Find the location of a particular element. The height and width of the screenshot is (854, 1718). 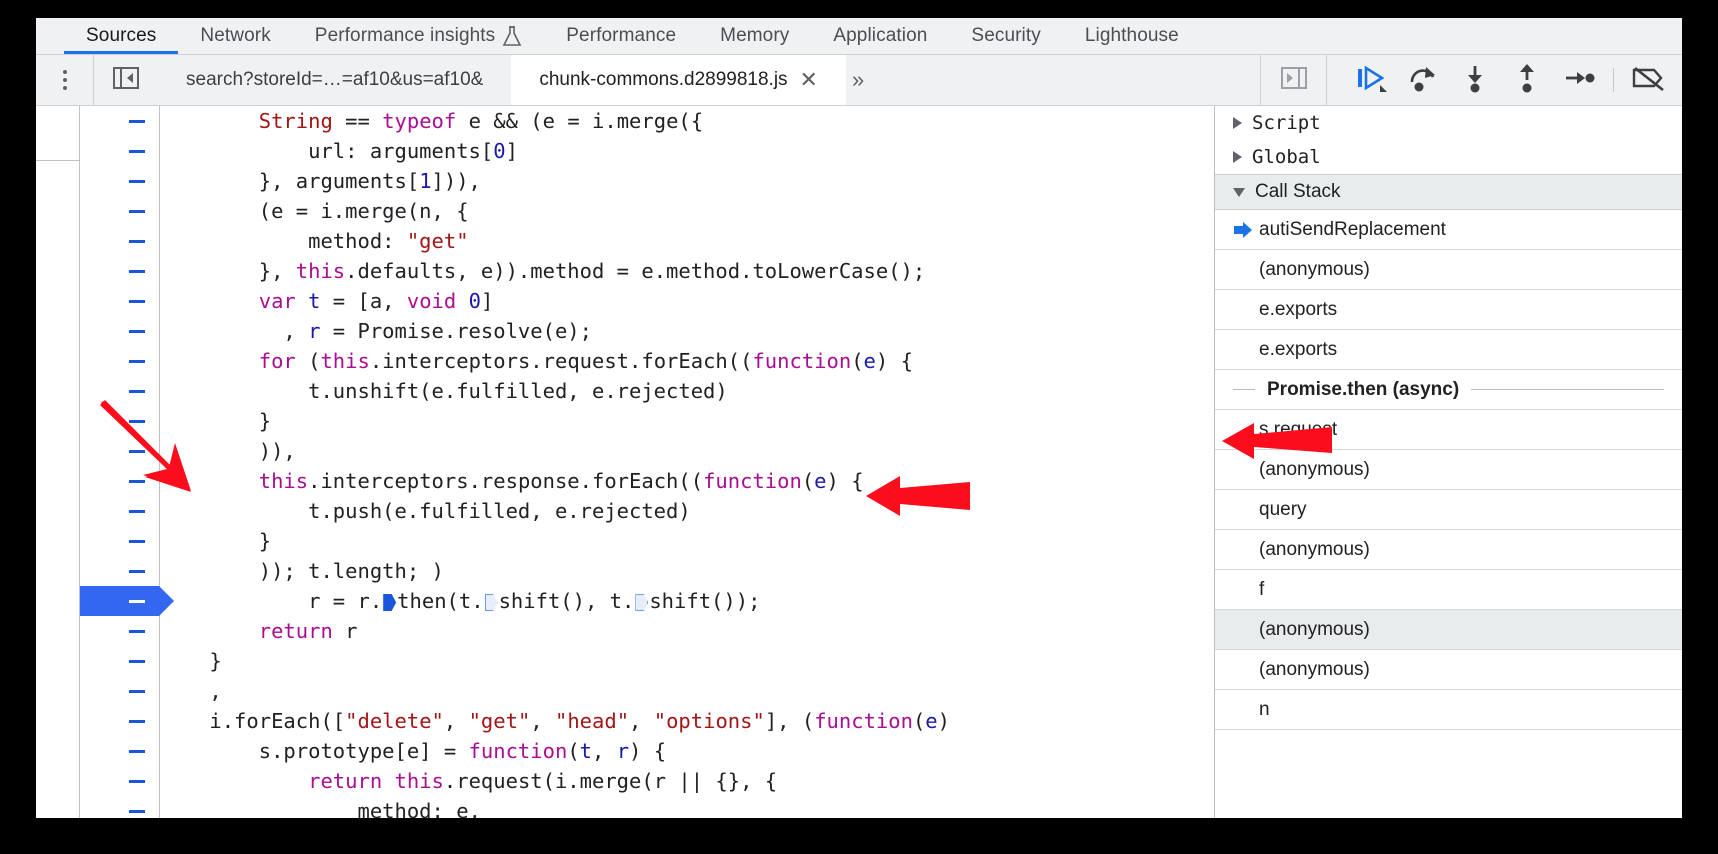

call-stack-frame: s.request is located at coordinates (1448, 430).